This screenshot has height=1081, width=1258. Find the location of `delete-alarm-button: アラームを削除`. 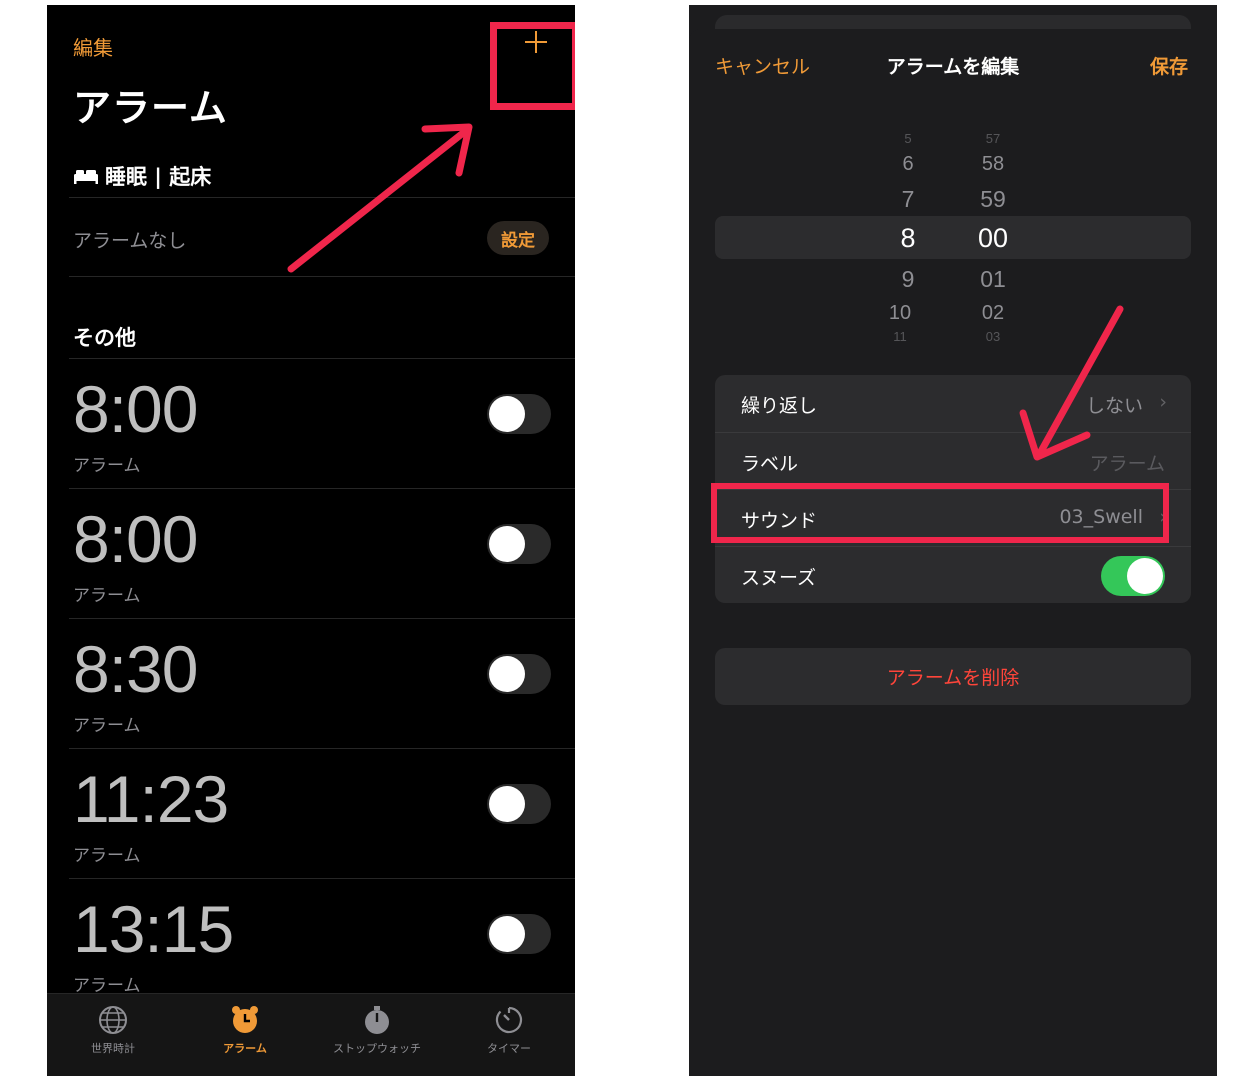

delete-alarm-button: アラームを削除 is located at coordinates (953, 676).